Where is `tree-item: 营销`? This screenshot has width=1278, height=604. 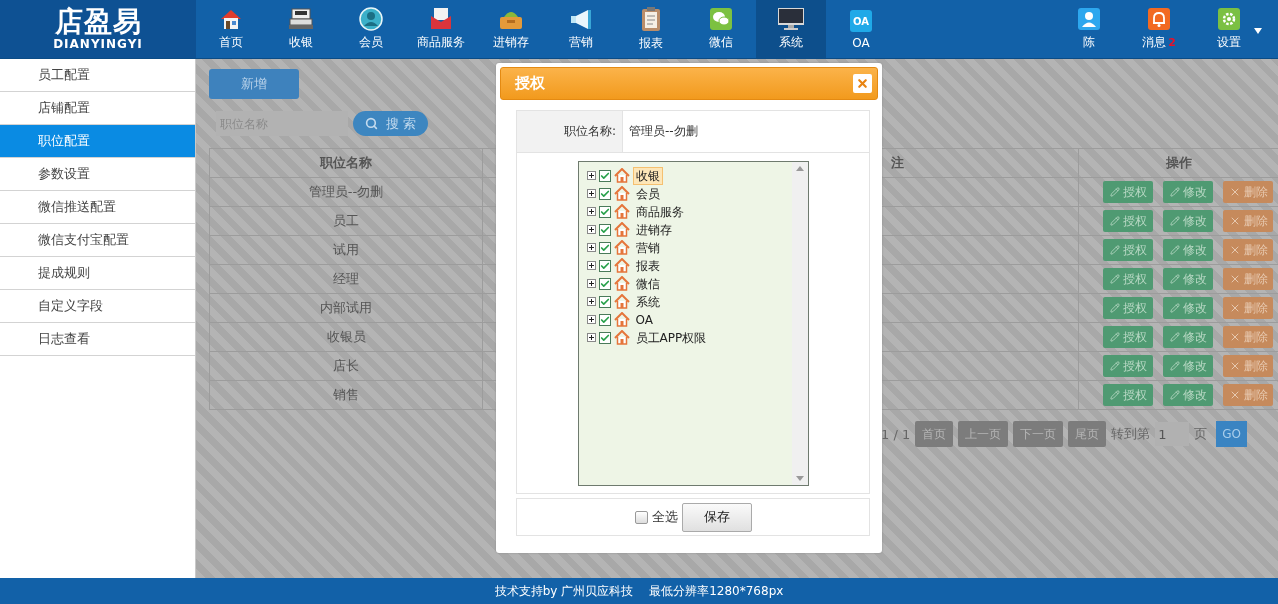
tree-item: 营销 is located at coordinates (647, 247).